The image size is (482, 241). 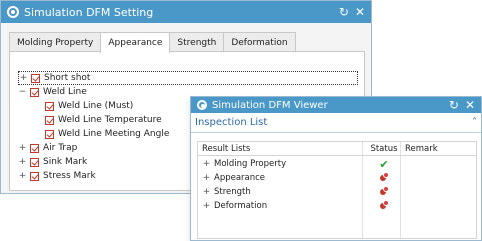 I want to click on row-name: + Molding Property, so click(x=244, y=164).